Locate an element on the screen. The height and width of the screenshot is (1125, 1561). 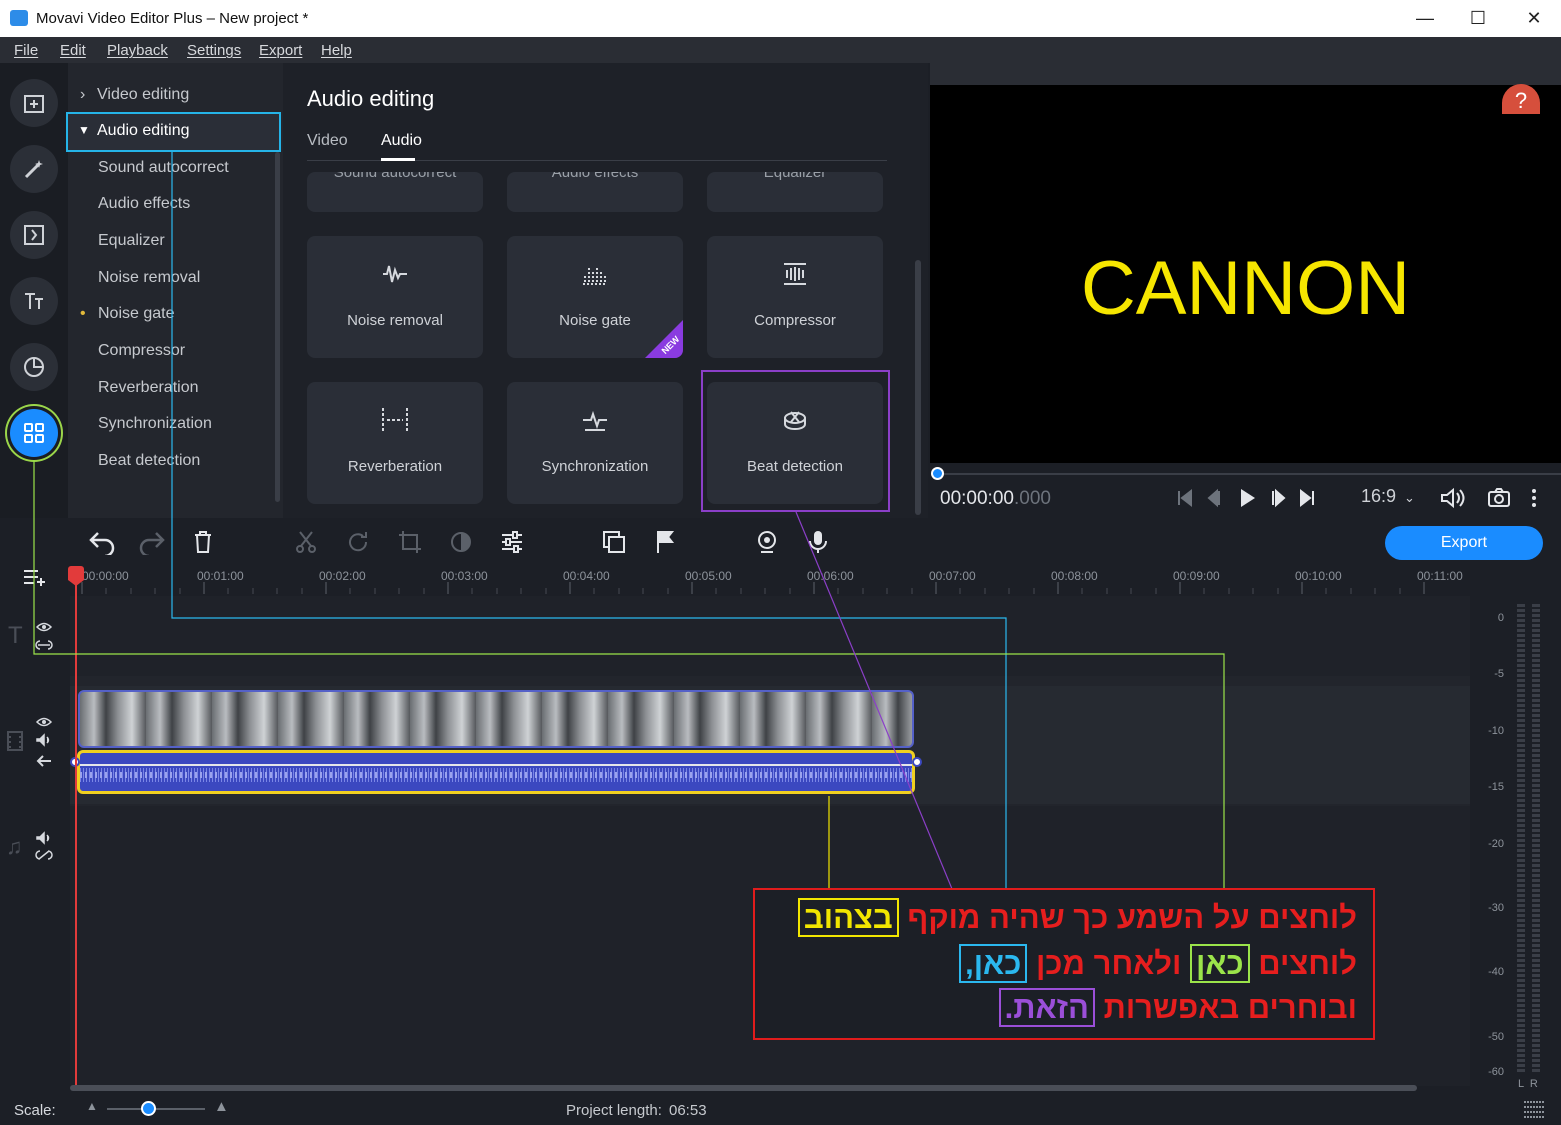
chevron-down-icon: ⌄ is located at coordinates (1409, 498).